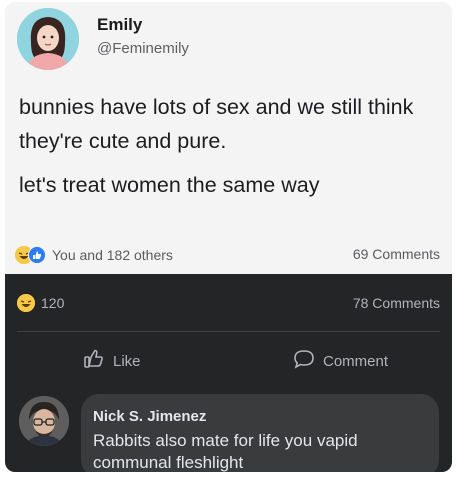 The height and width of the screenshot is (477, 460). I want to click on comment-label: Comment, so click(356, 361).